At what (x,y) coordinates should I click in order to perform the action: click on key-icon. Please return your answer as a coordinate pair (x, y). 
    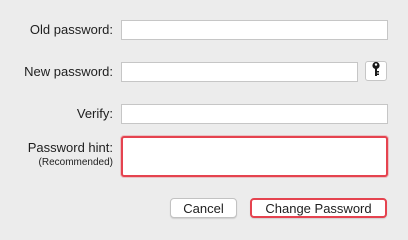
    Looking at the image, I should click on (376, 71).